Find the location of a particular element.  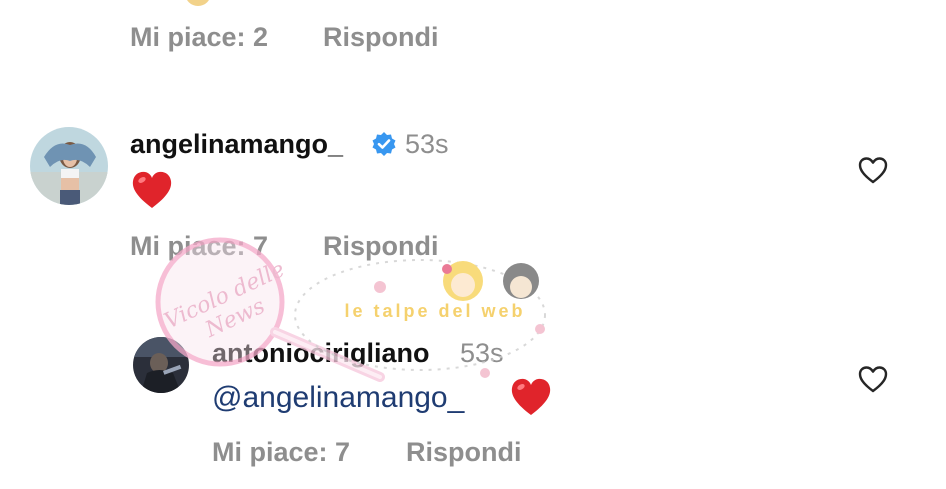

reply-button-previous: Rispondi is located at coordinates (381, 37).